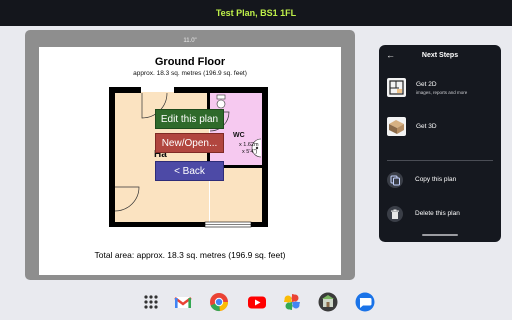  What do you see at coordinates (426, 84) in the screenshot?
I see `get-2d-label: Get 2D` at bounding box center [426, 84].